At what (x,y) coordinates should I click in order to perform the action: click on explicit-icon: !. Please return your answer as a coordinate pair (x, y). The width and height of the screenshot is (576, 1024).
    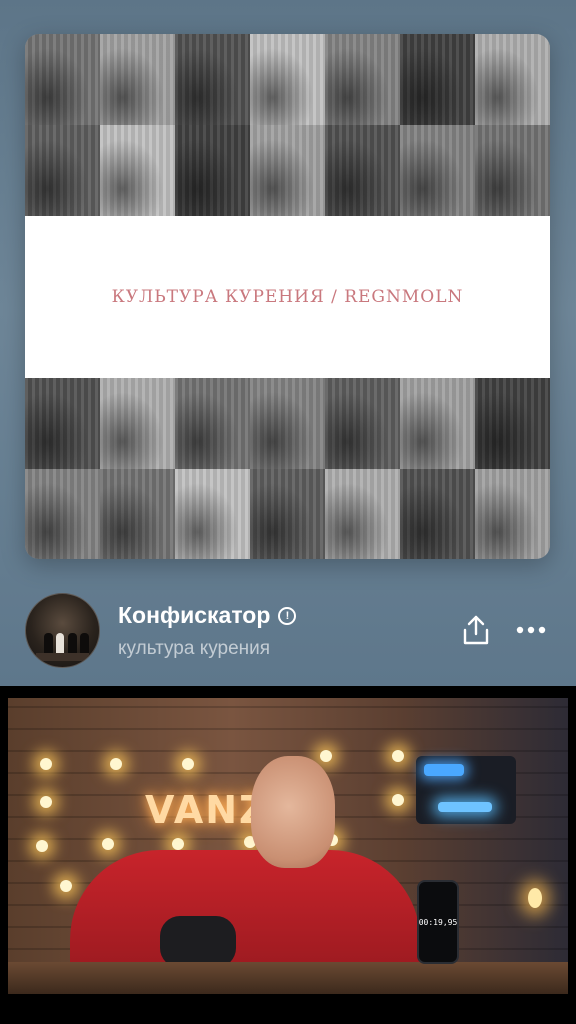
    Looking at the image, I should click on (287, 615).